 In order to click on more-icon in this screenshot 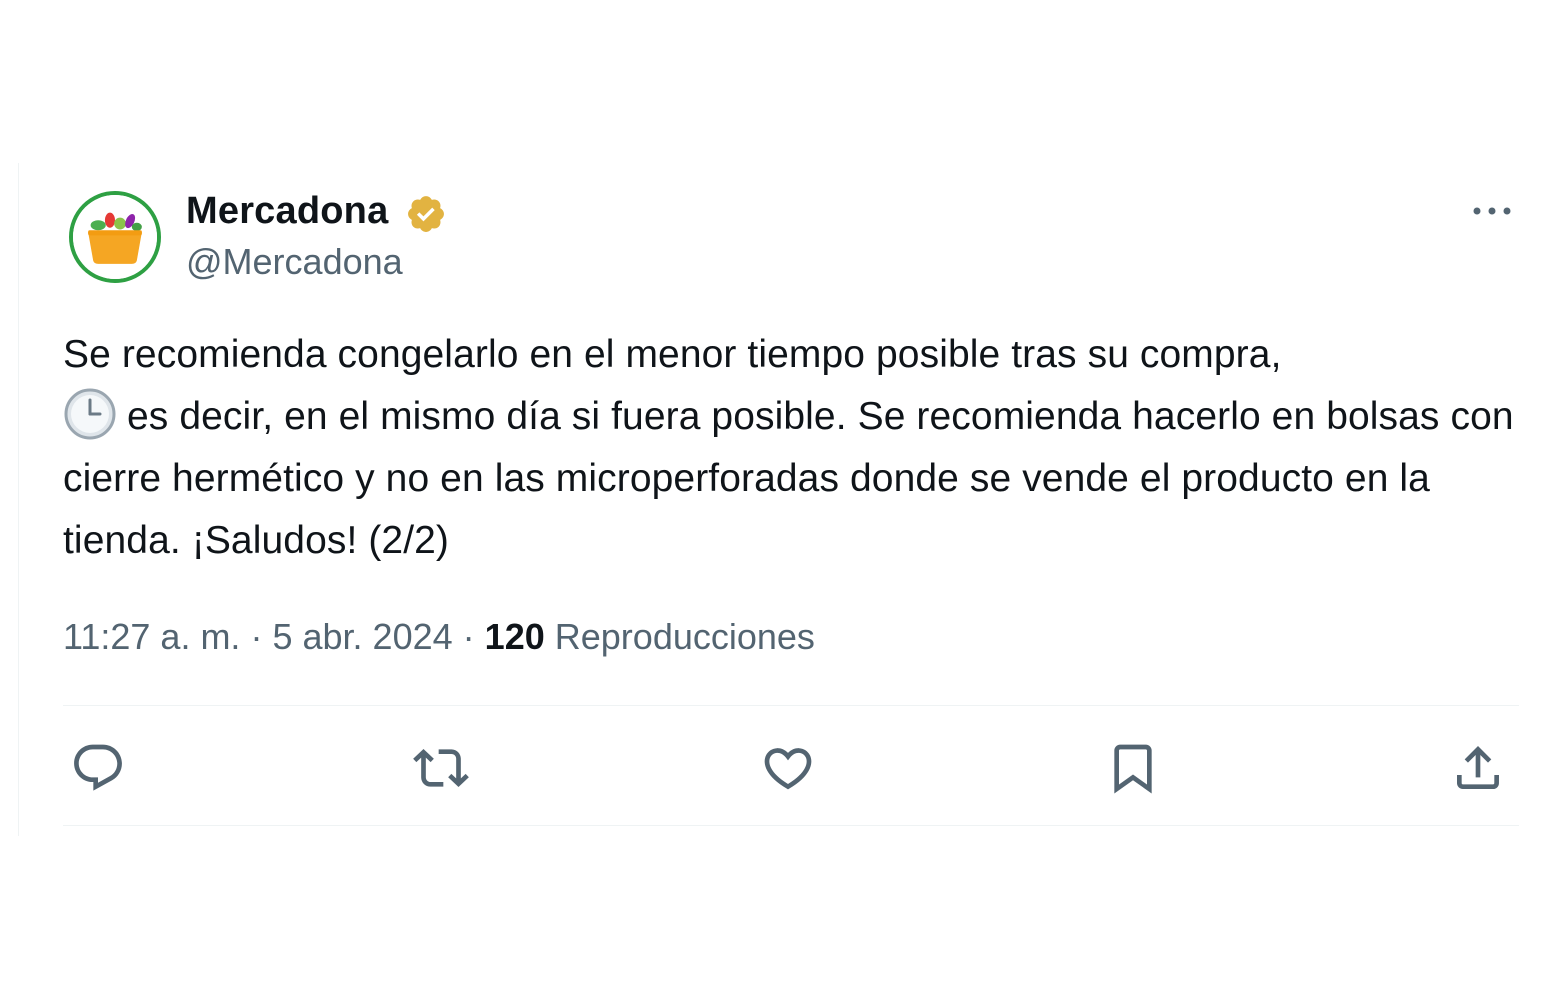, I will do `click(1492, 211)`.